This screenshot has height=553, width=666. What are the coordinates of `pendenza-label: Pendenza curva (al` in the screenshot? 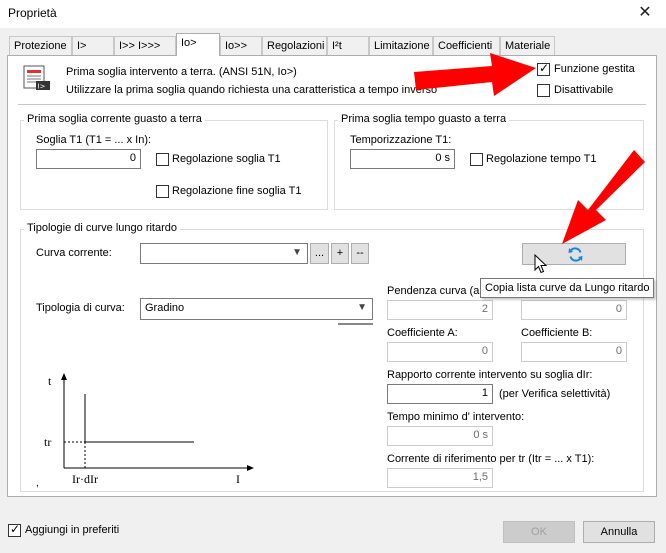 It's located at (434, 291).